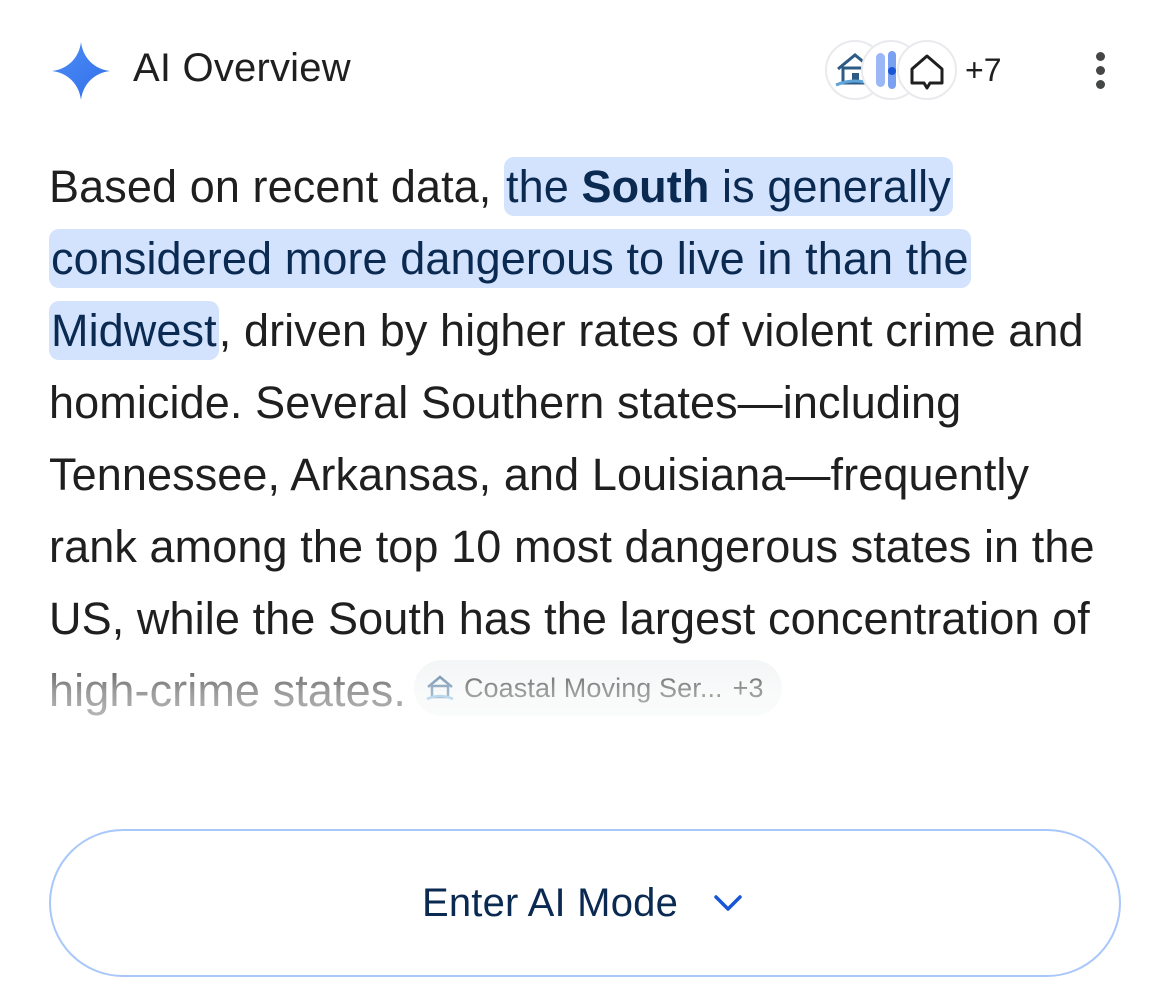 This screenshot has width=1170, height=1003. I want to click on chevron-down-icon, so click(728, 903).